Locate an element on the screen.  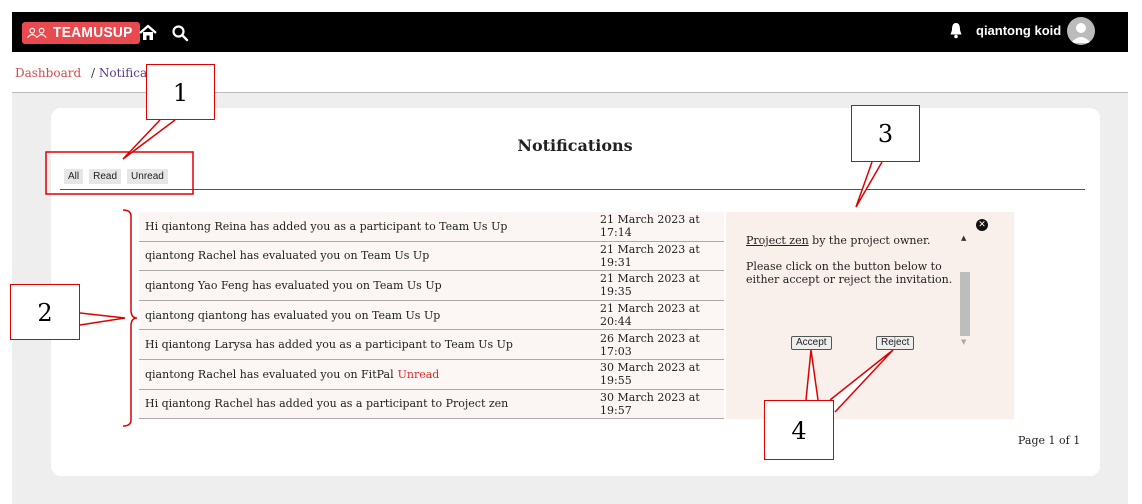
annotation-2: 2 is located at coordinates (45, 312).